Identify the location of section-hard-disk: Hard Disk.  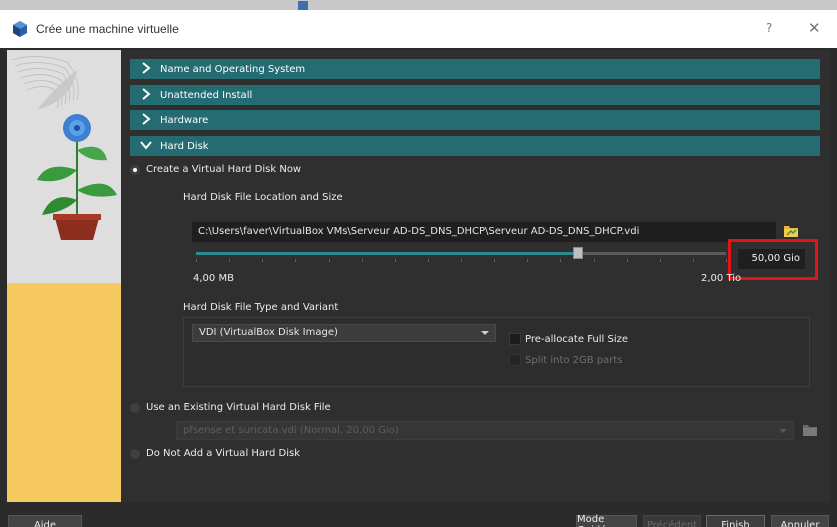
(475, 146).